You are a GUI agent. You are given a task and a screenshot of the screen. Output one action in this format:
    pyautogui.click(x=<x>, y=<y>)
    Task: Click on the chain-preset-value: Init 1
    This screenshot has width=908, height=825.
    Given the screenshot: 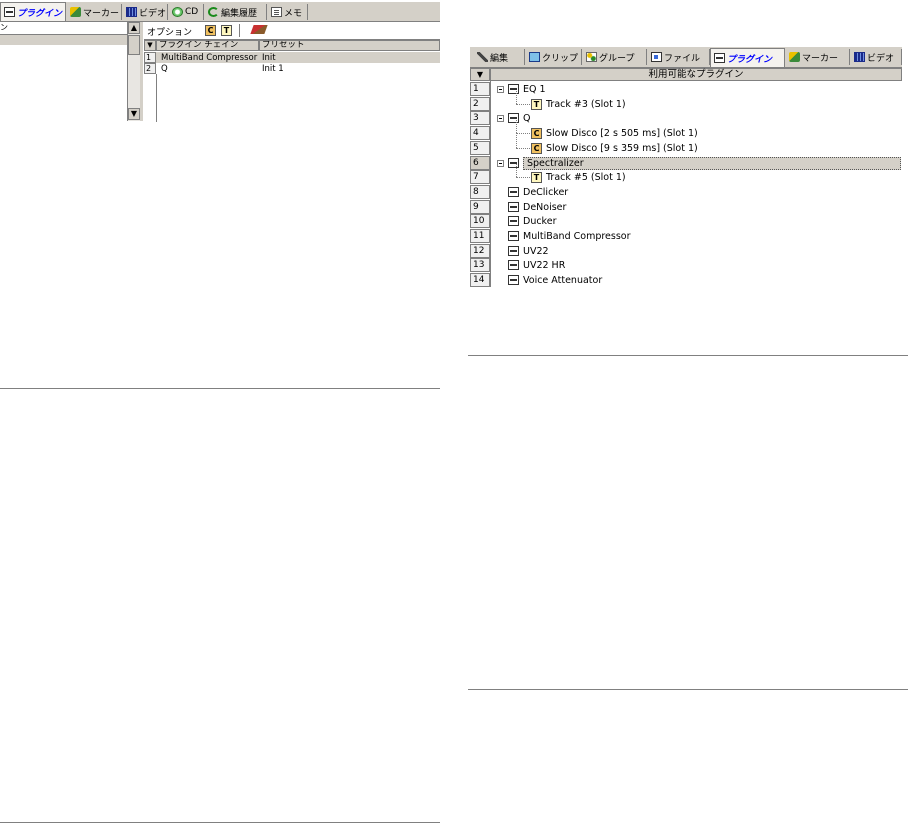 What is the action you would take?
    pyautogui.click(x=273, y=69)
    